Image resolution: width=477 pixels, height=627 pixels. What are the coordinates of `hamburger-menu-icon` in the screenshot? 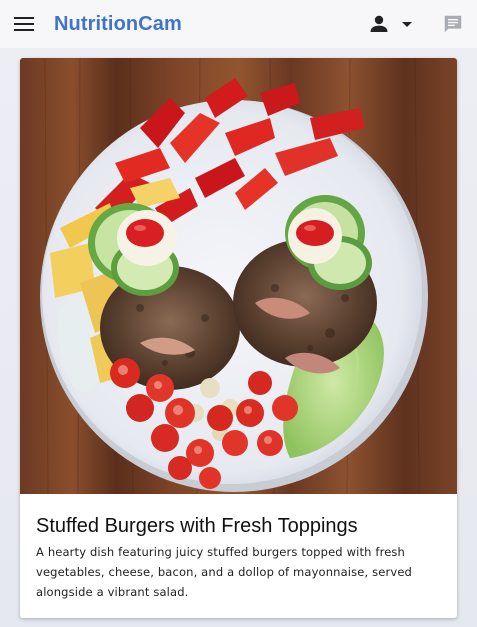 It's located at (24, 24).